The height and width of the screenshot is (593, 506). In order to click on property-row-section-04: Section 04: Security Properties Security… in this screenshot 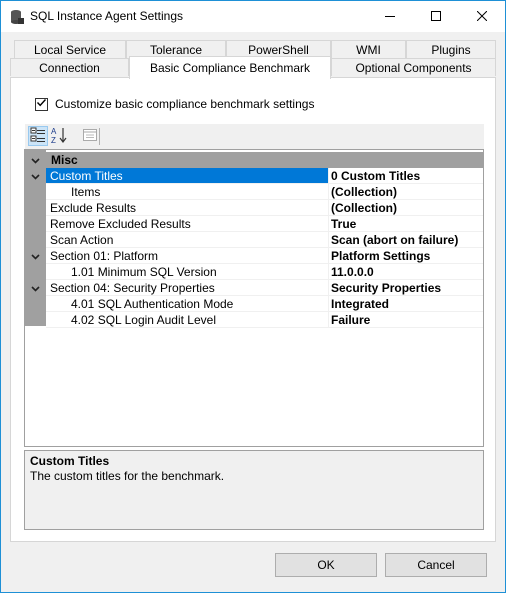, I will do `click(254, 288)`.